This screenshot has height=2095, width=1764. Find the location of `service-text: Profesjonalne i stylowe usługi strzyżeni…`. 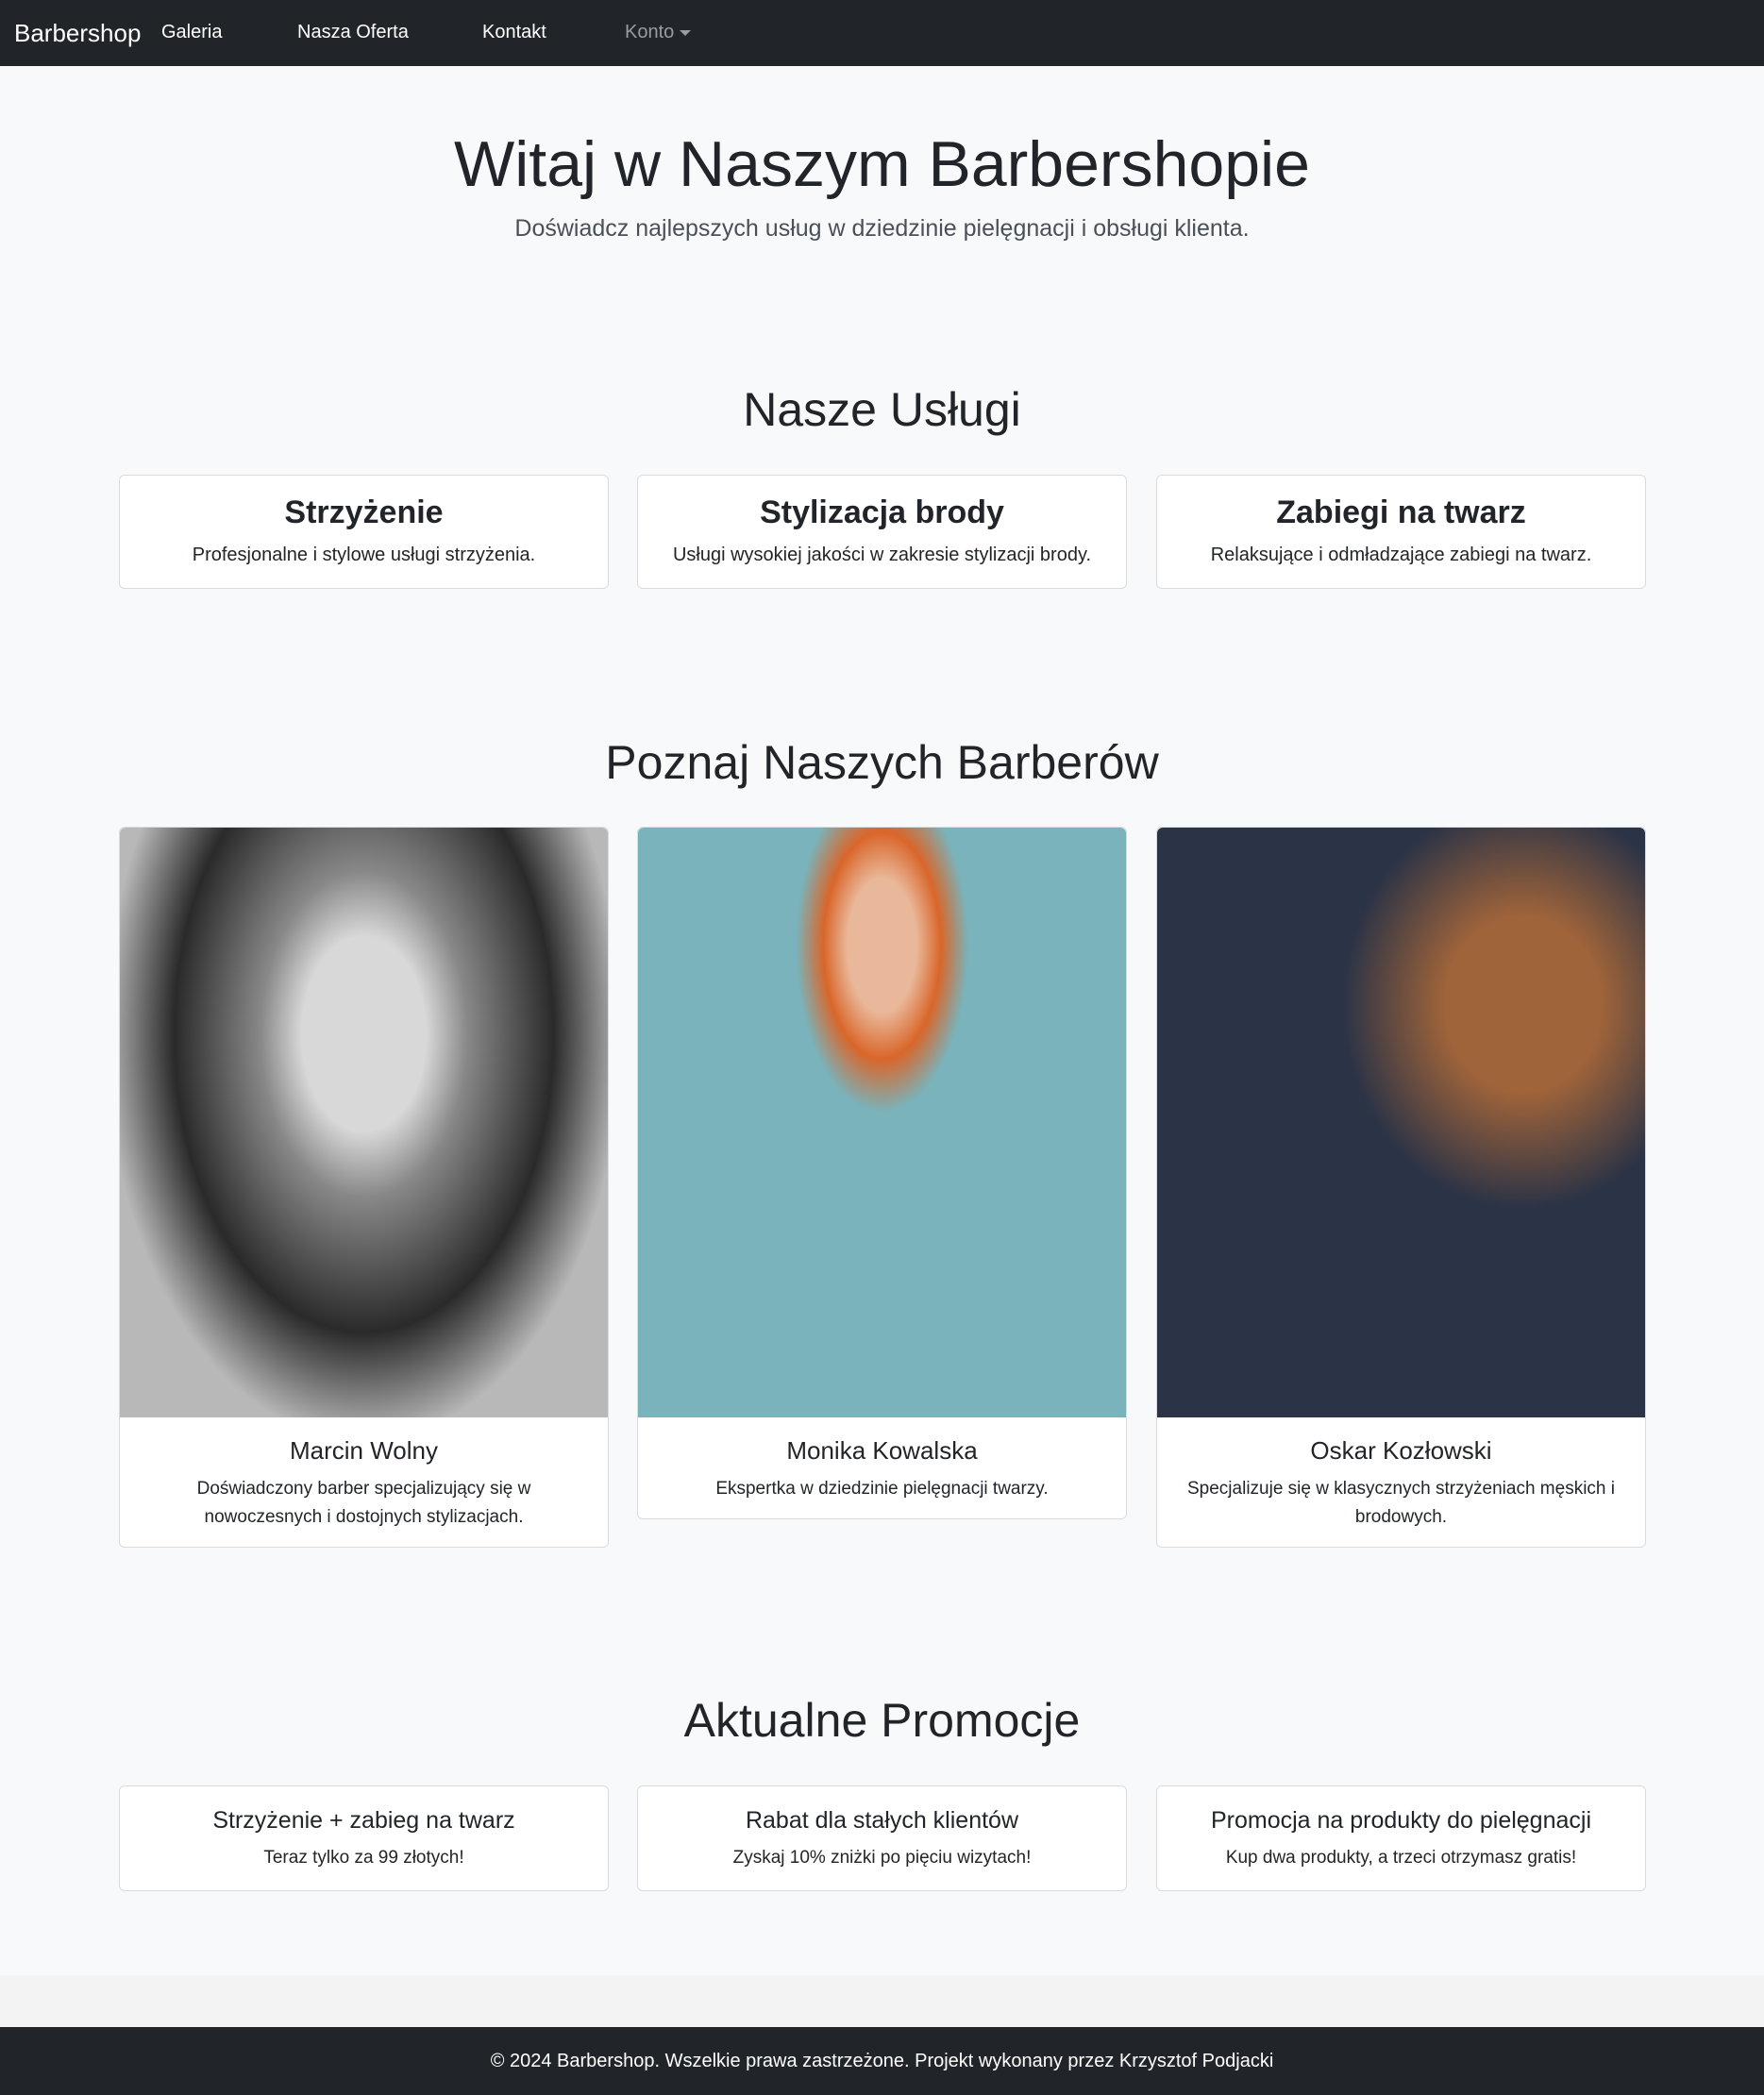

service-text: Profesjonalne i stylowe usługi strzyżeni… is located at coordinates (364, 555).